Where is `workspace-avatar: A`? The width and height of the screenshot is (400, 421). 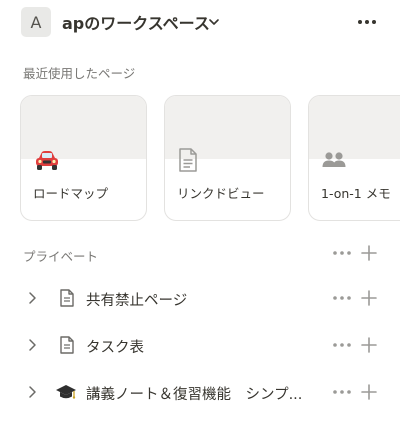 workspace-avatar: A is located at coordinates (36, 22).